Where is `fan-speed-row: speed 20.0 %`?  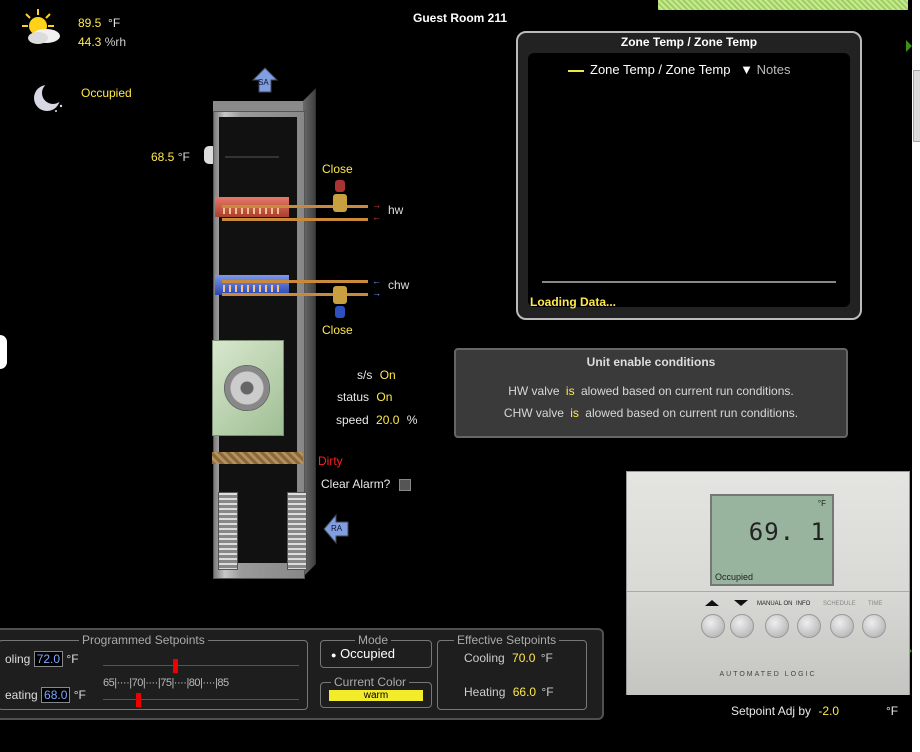 fan-speed-row: speed 20.0 % is located at coordinates (376, 420).